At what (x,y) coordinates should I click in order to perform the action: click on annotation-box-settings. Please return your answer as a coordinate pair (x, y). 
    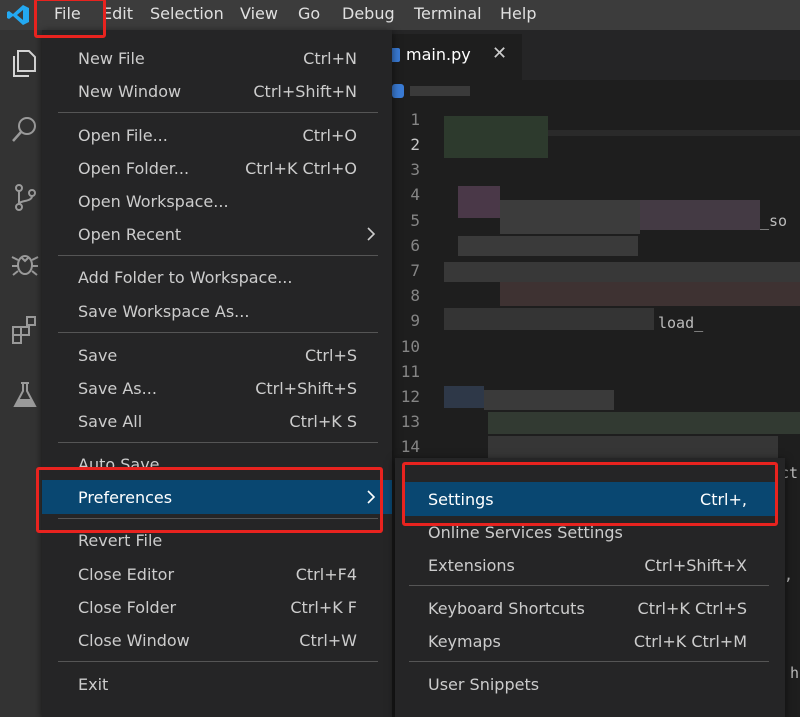
    Looking at the image, I should click on (590, 494).